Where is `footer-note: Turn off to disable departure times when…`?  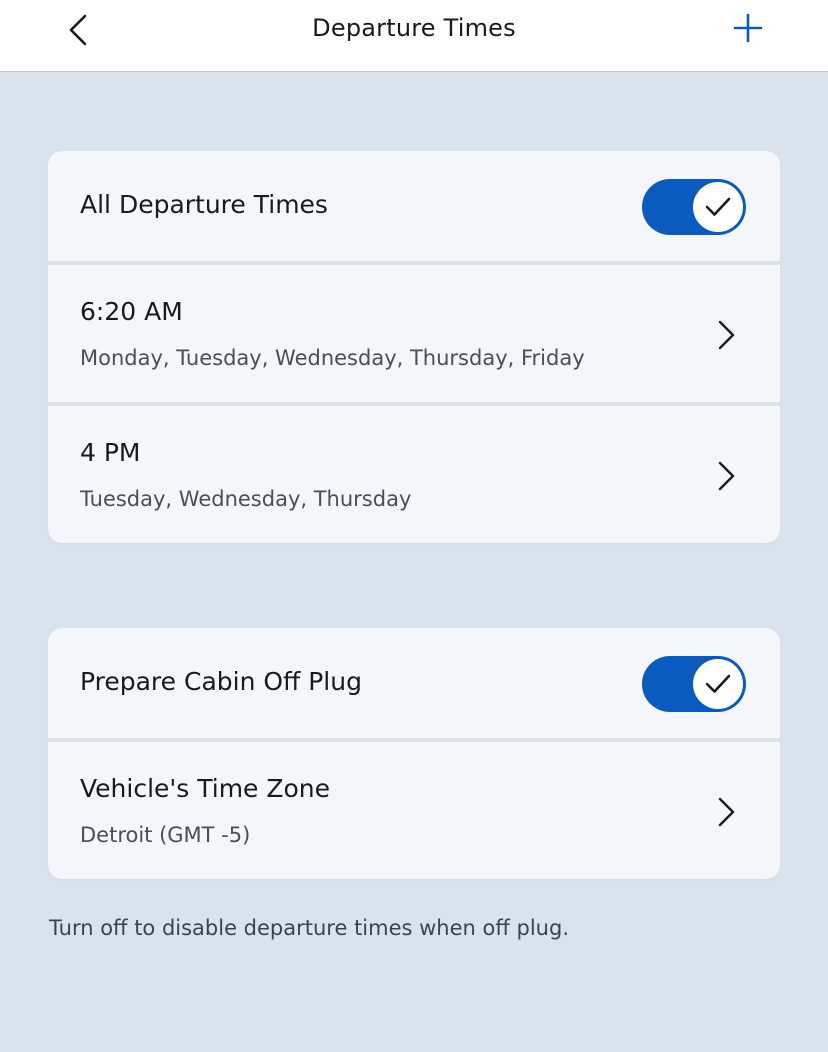 footer-note: Turn off to disable departure times when… is located at coordinates (309, 928).